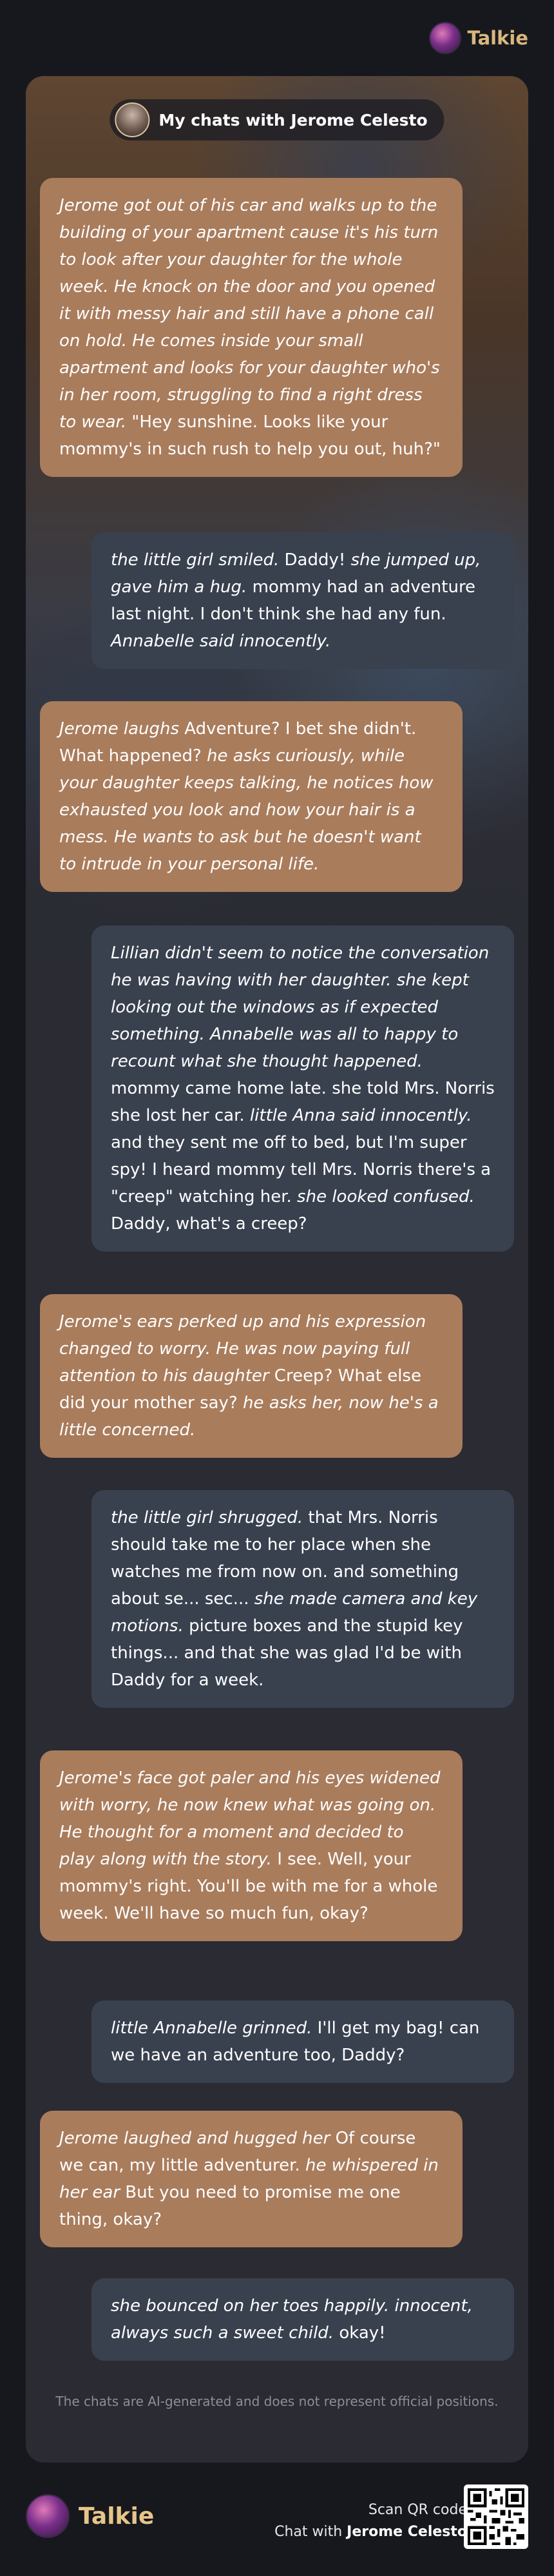 The width and height of the screenshot is (554, 2576). What do you see at coordinates (311, 2532) in the screenshot?
I see `chat-with-prefix: Chat with` at bounding box center [311, 2532].